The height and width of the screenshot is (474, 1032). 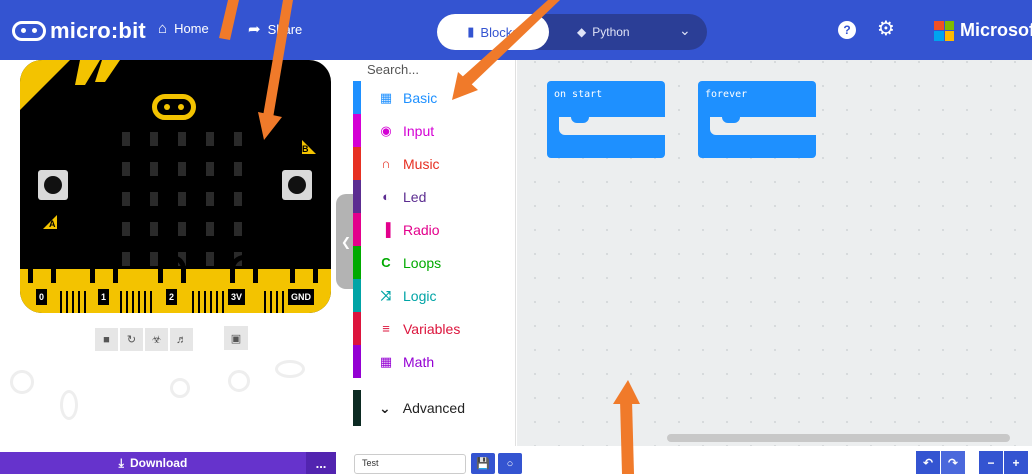 I want to click on microbit-logo: micro:bit, so click(x=79, y=31).